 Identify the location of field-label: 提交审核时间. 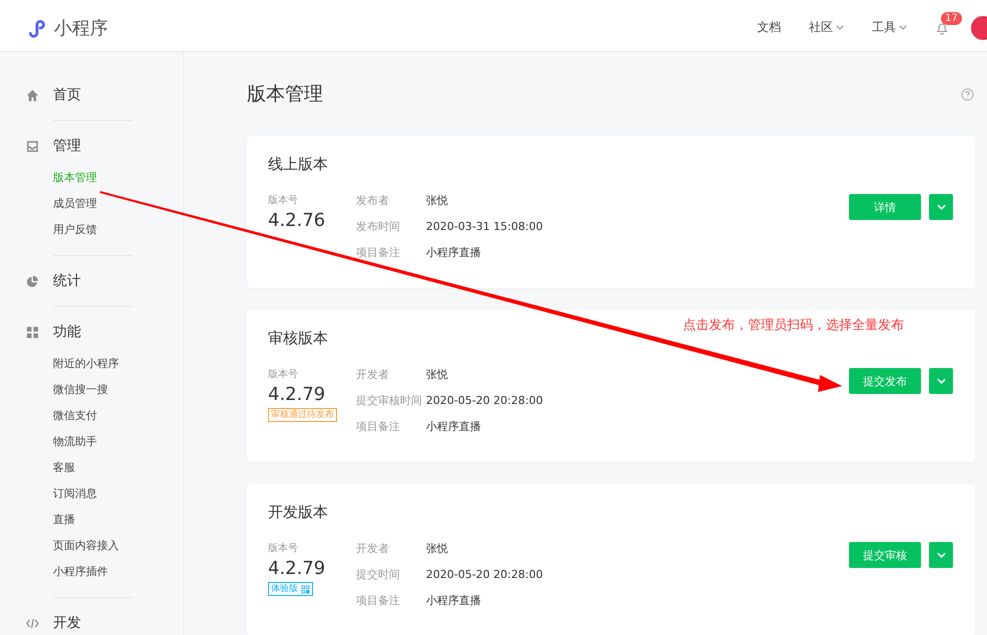
(389, 401).